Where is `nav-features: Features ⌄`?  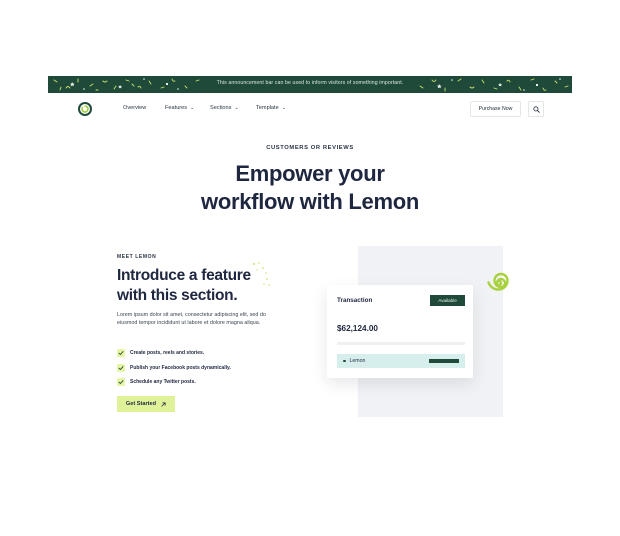 nav-features: Features ⌄ is located at coordinates (179, 108).